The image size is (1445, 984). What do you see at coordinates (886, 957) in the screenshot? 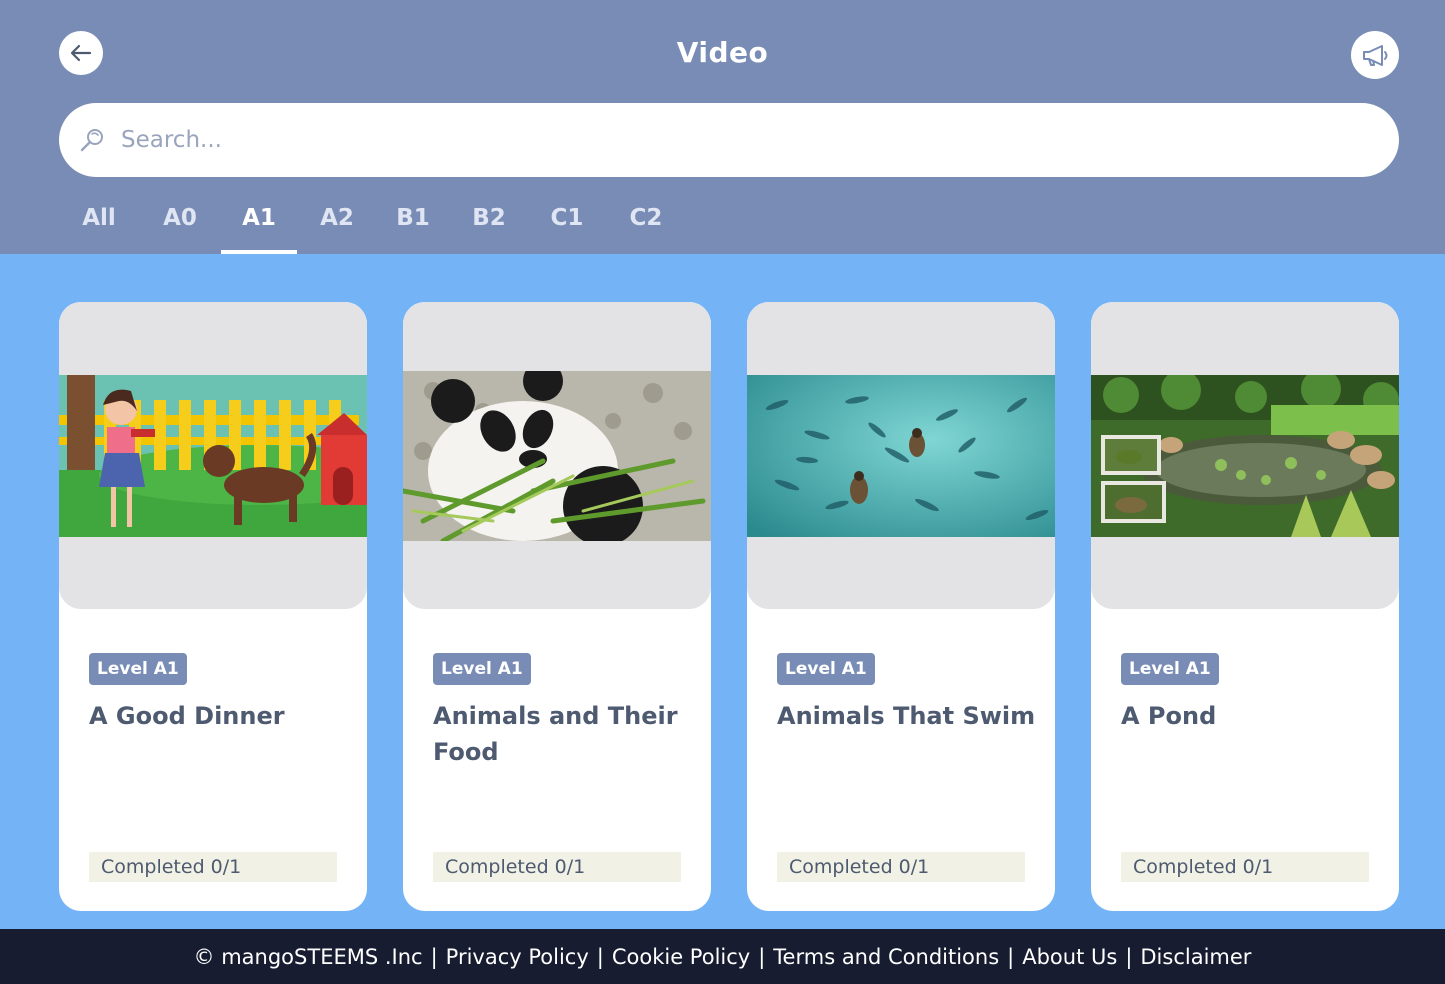
I see `terms-link: Terms and Conditions` at bounding box center [886, 957].